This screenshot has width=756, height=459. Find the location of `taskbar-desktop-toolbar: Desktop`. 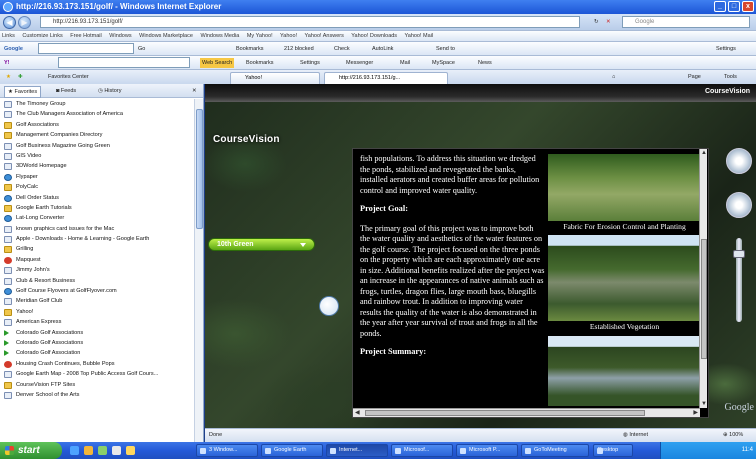

taskbar-desktop-toolbar: Desktop is located at coordinates (613, 450).